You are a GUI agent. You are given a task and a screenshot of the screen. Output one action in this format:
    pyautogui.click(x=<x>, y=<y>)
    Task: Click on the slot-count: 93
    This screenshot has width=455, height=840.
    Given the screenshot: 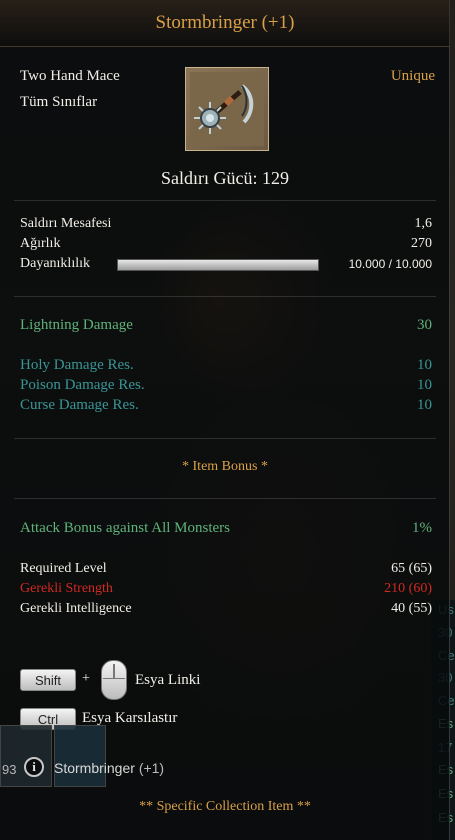 What is the action you would take?
    pyautogui.click(x=9, y=769)
    